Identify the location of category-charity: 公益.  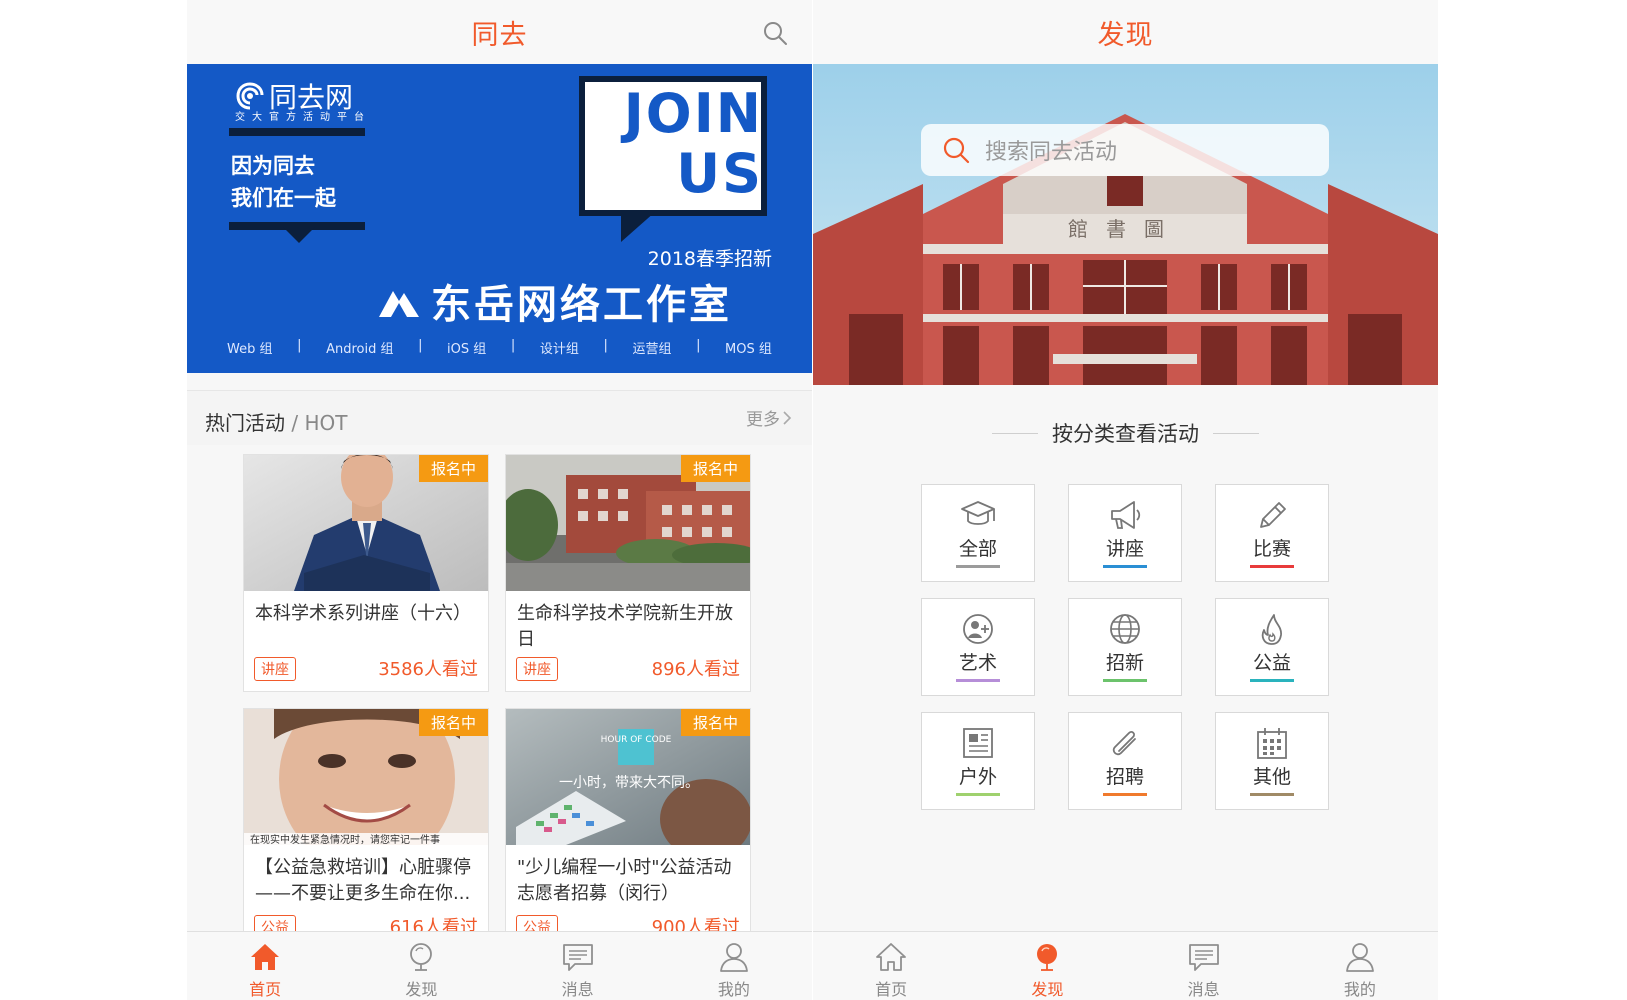
(1272, 647).